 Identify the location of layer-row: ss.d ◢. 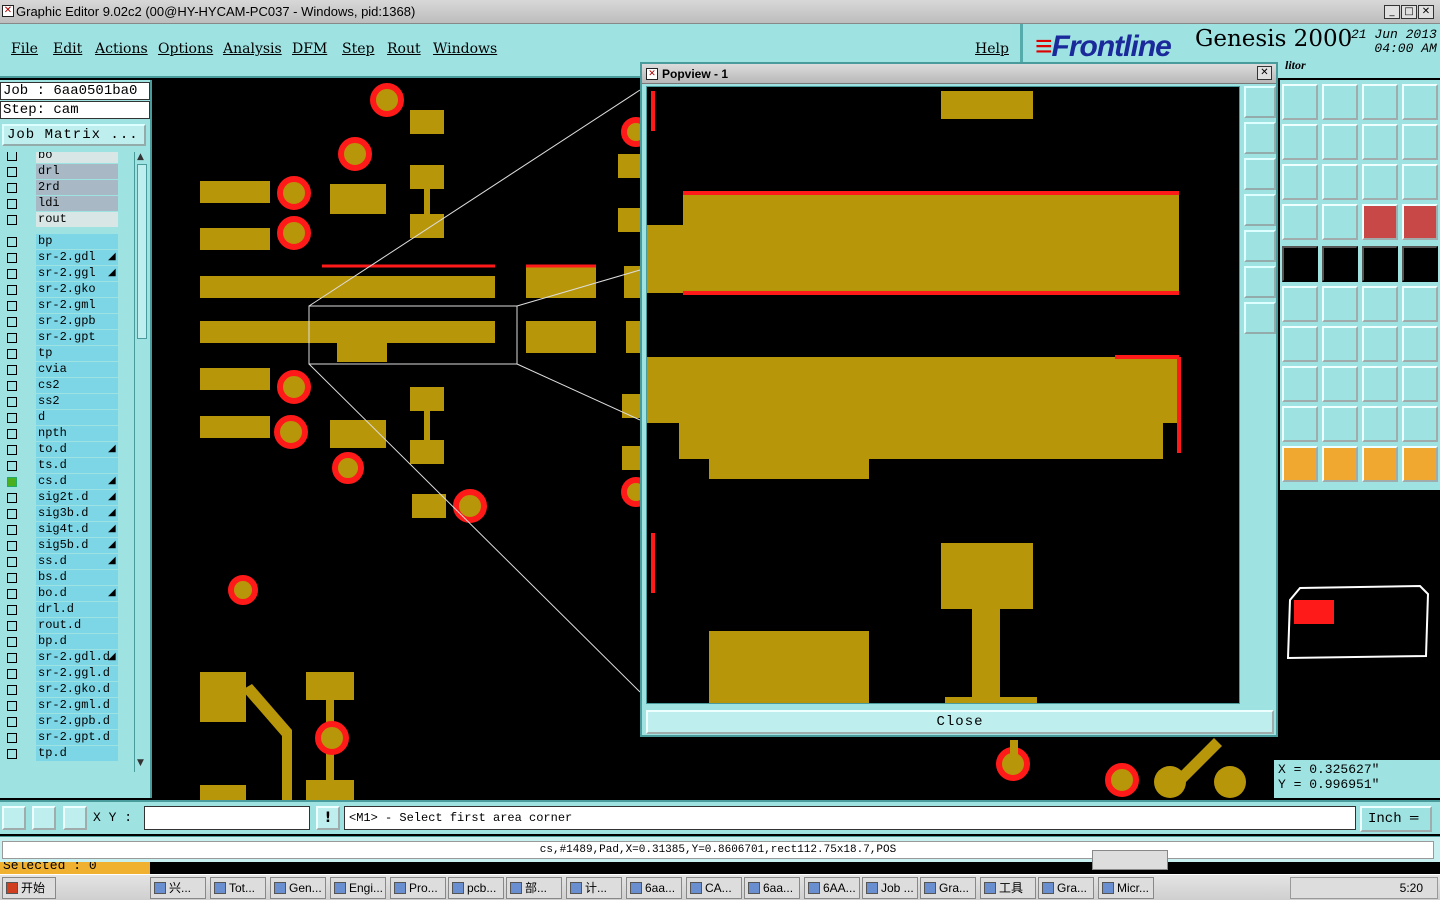
(67, 562).